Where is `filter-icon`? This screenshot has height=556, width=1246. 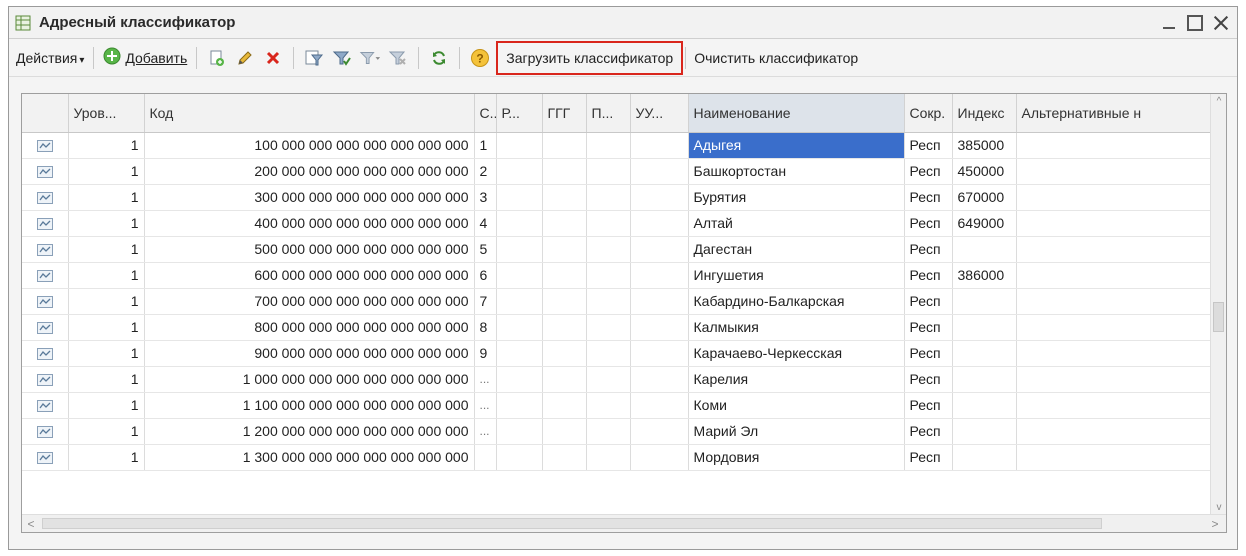
filter-icon is located at coordinates (314, 58).